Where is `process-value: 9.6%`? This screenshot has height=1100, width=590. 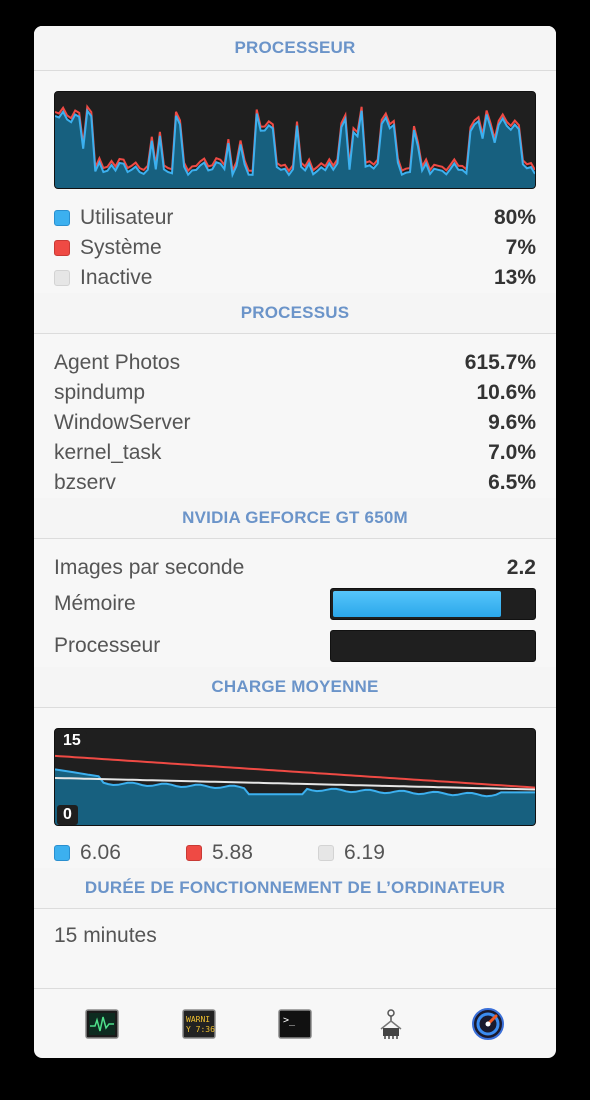
process-value: 9.6% is located at coordinates (512, 422).